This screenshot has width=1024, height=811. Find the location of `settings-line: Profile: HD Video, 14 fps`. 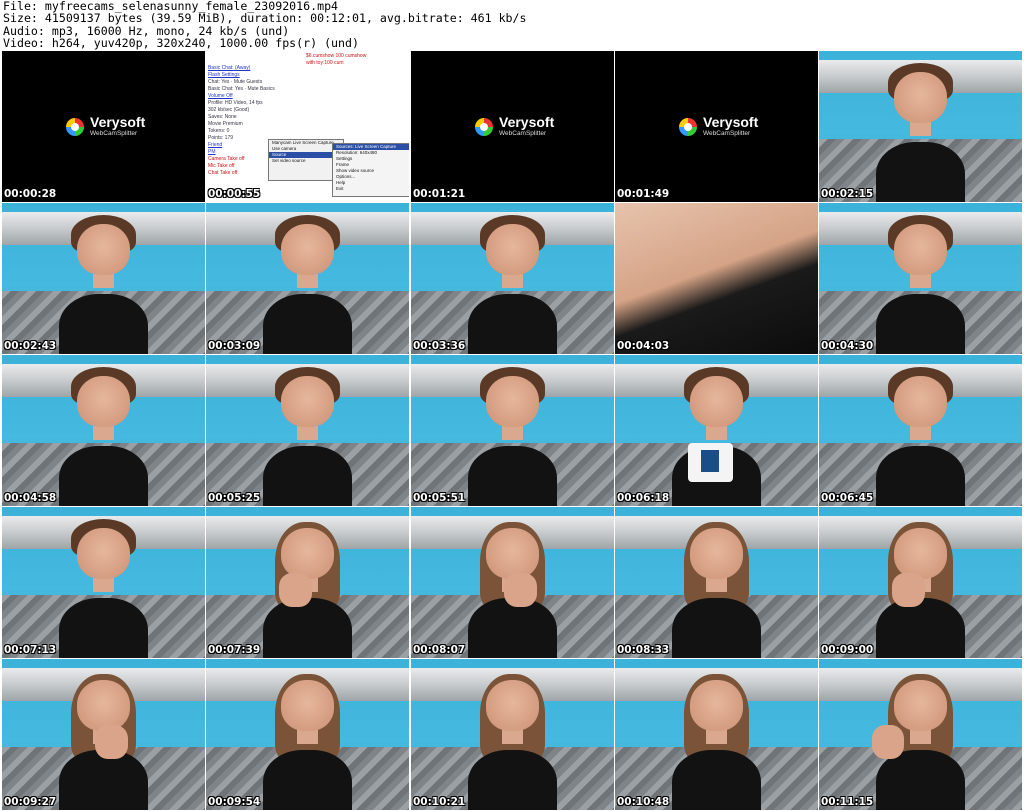

settings-line: Profile: HD Video, 14 fps is located at coordinates (235, 103).